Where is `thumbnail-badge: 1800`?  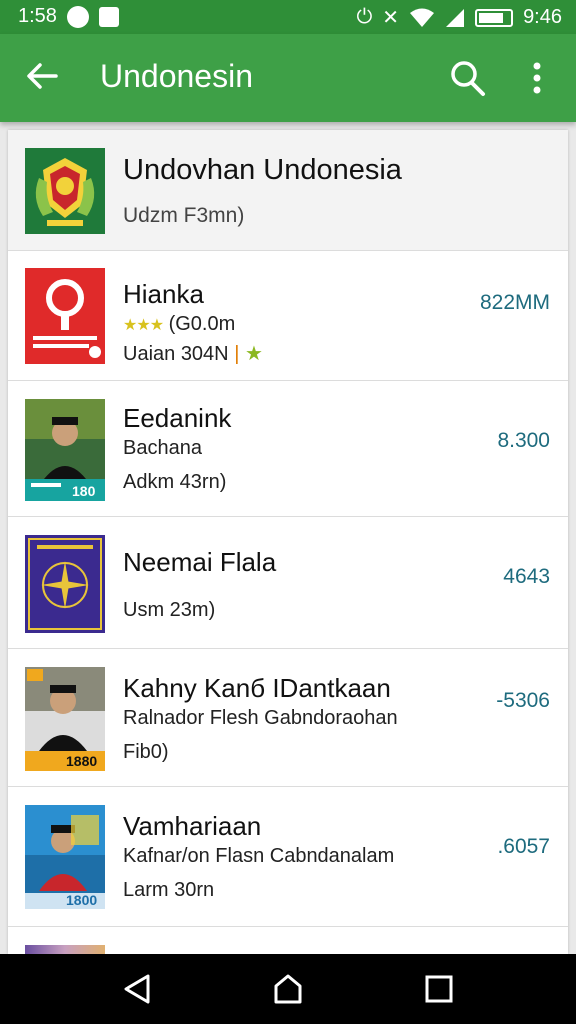
thumbnail-badge: 1800 is located at coordinates (82, 900).